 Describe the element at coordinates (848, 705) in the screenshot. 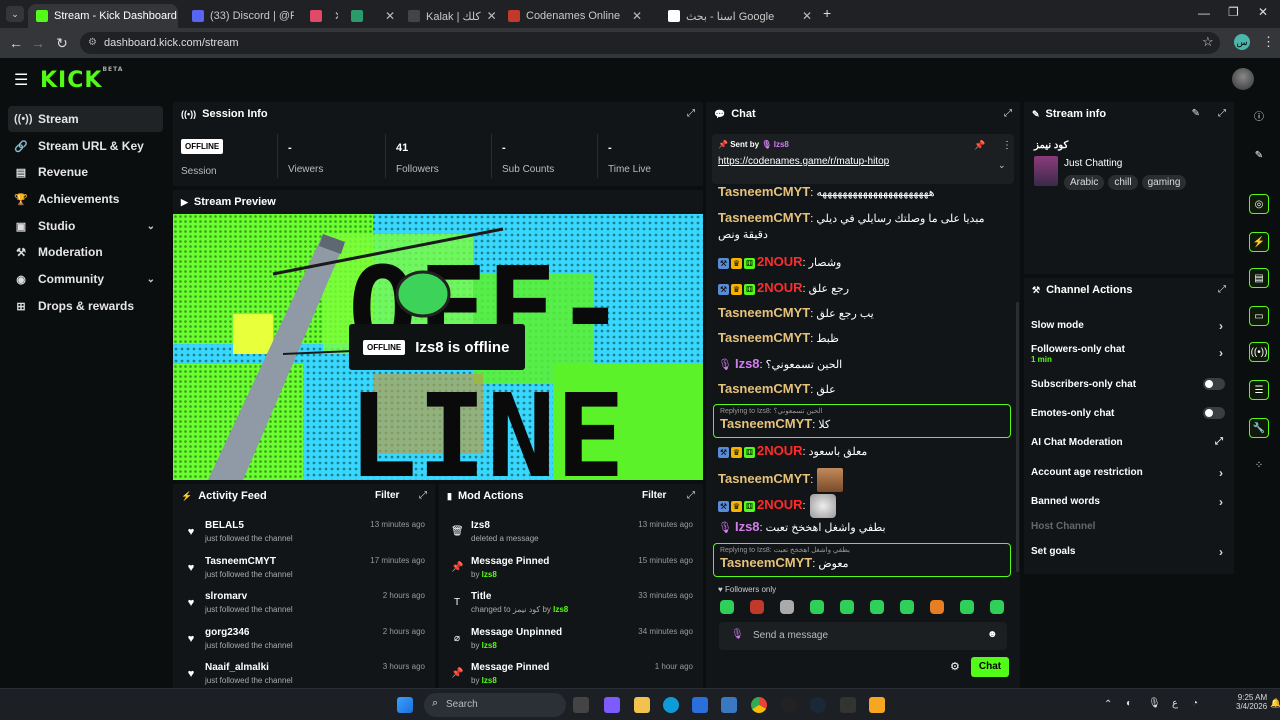

I see `epic-games-icon` at that location.